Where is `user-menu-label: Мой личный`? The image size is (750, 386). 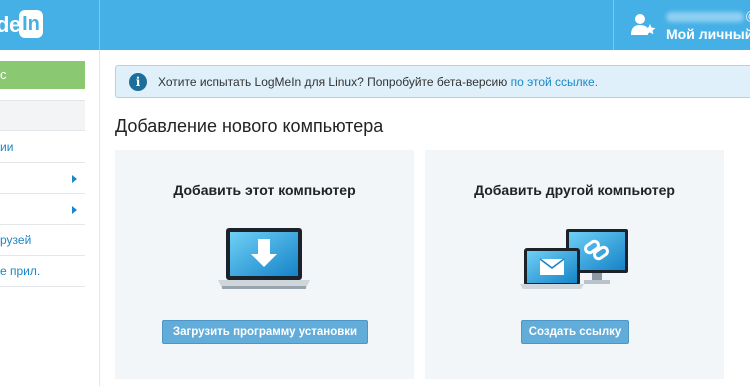
user-menu-label: Мой личный is located at coordinates (708, 34).